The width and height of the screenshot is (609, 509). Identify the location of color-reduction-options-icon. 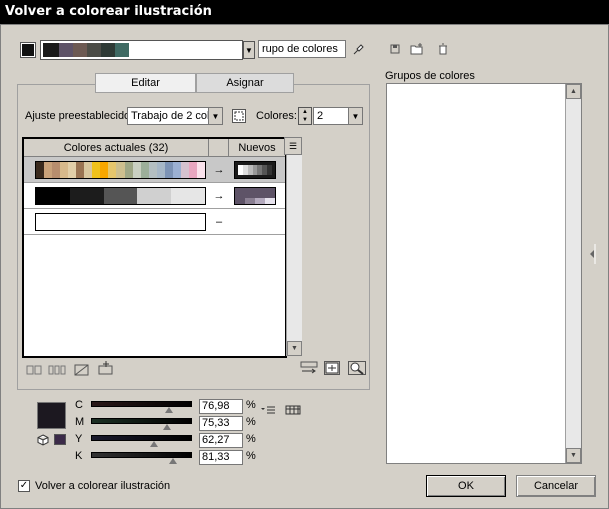
(239, 116).